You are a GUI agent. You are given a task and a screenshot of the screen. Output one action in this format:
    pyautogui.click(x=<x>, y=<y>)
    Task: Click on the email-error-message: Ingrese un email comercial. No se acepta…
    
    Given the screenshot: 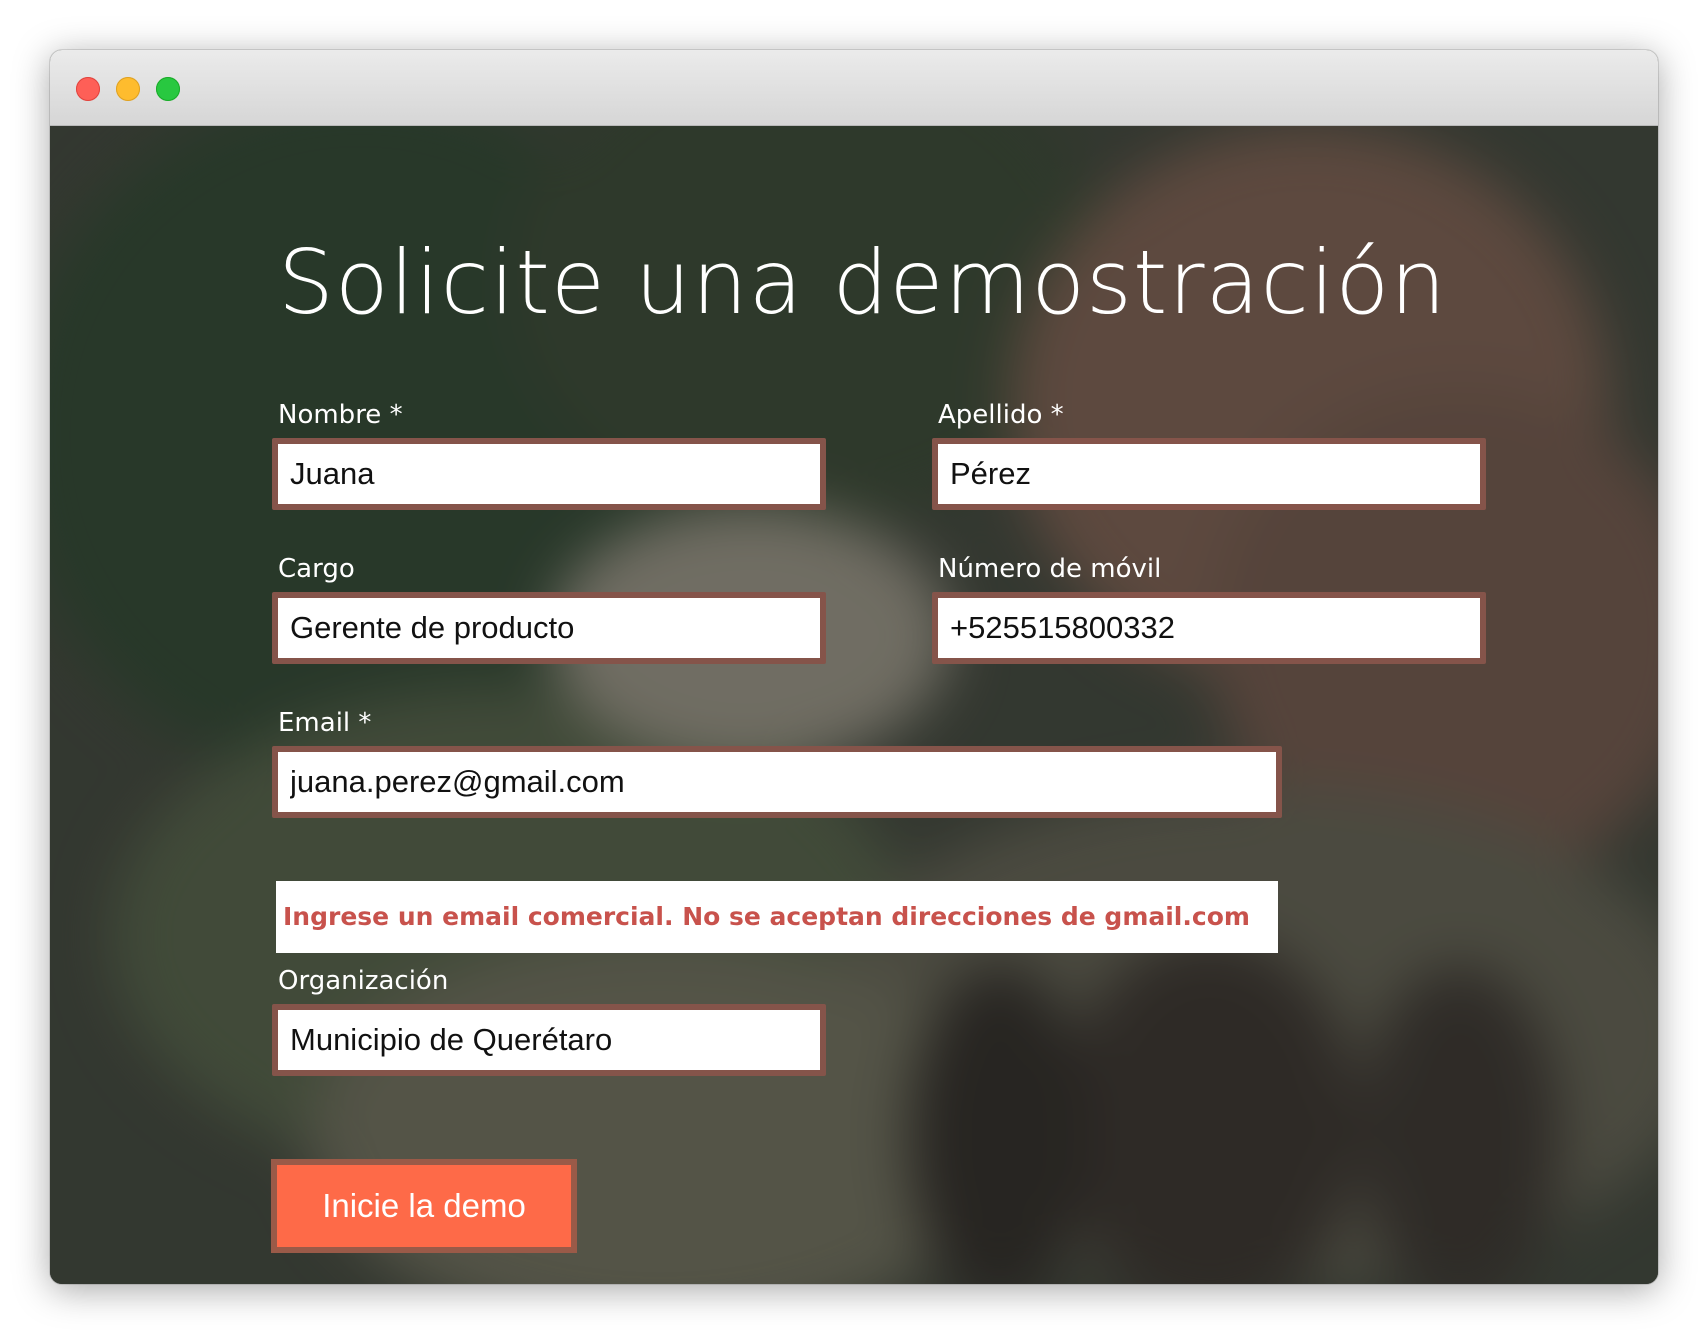 What is the action you would take?
    pyautogui.click(x=777, y=917)
    